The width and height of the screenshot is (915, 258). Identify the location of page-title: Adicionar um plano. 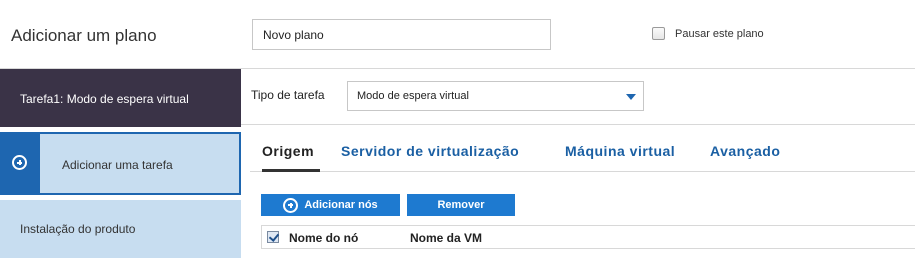
(84, 35).